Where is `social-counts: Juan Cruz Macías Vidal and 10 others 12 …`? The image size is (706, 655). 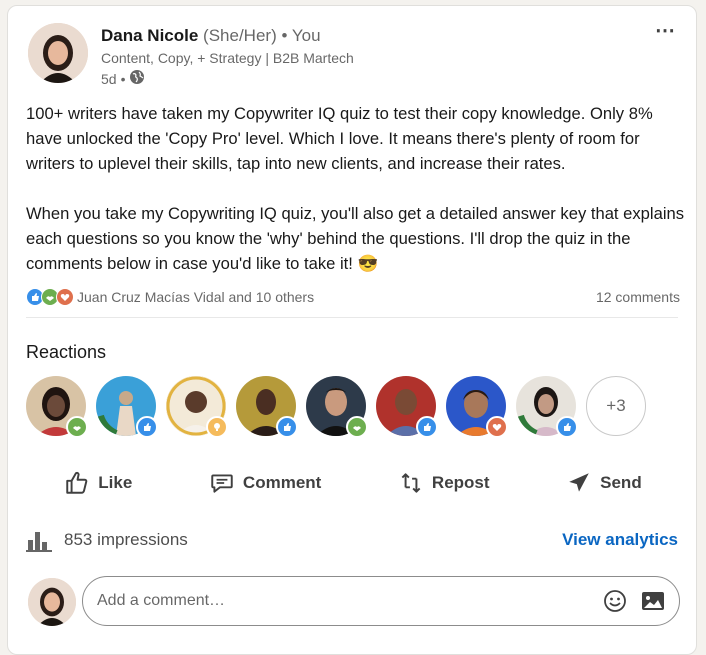
social-counts: Juan Cruz Macías Vidal and 10 others 12 … is located at coordinates (353, 297).